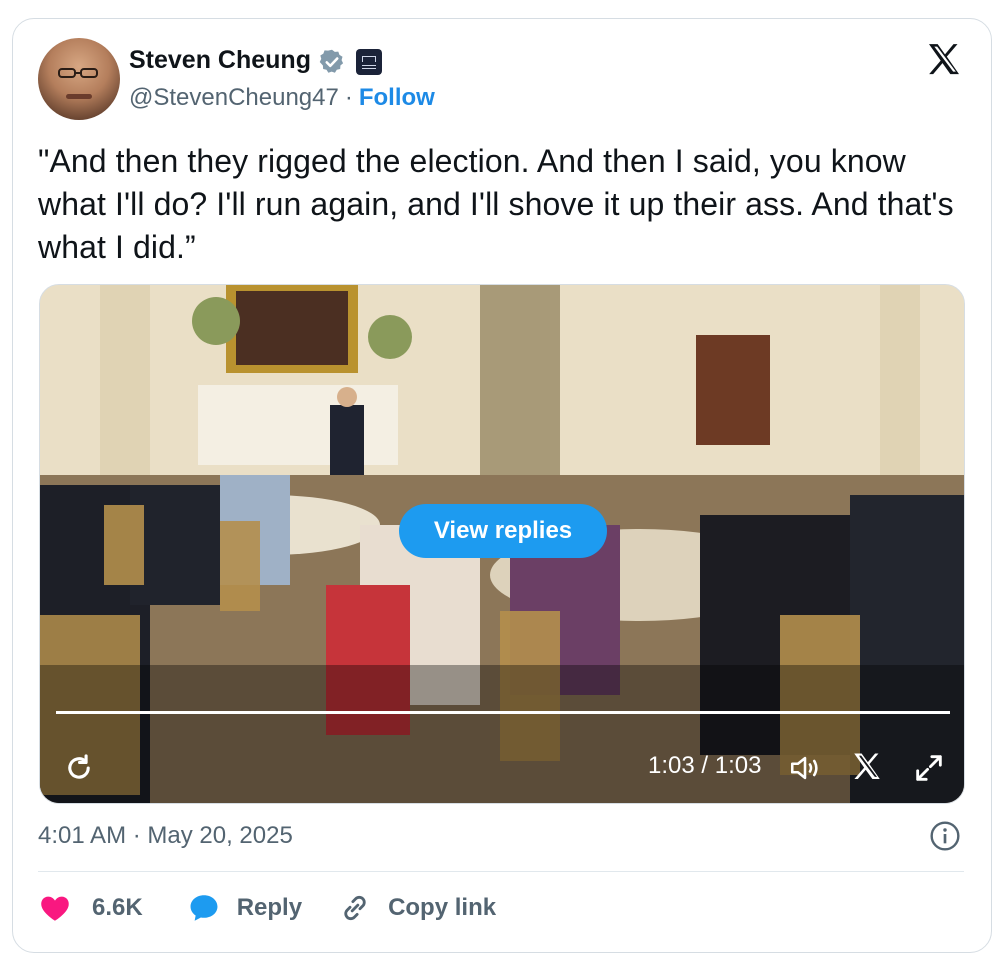 The height and width of the screenshot is (953, 1000). What do you see at coordinates (89, 73) in the screenshot?
I see `avatar-glasses-right` at bounding box center [89, 73].